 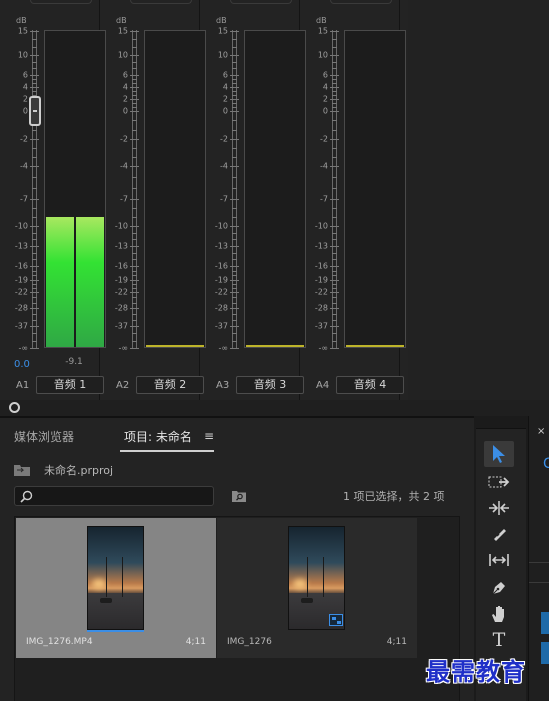 I want to click on selection-tool, so click(x=499, y=454).